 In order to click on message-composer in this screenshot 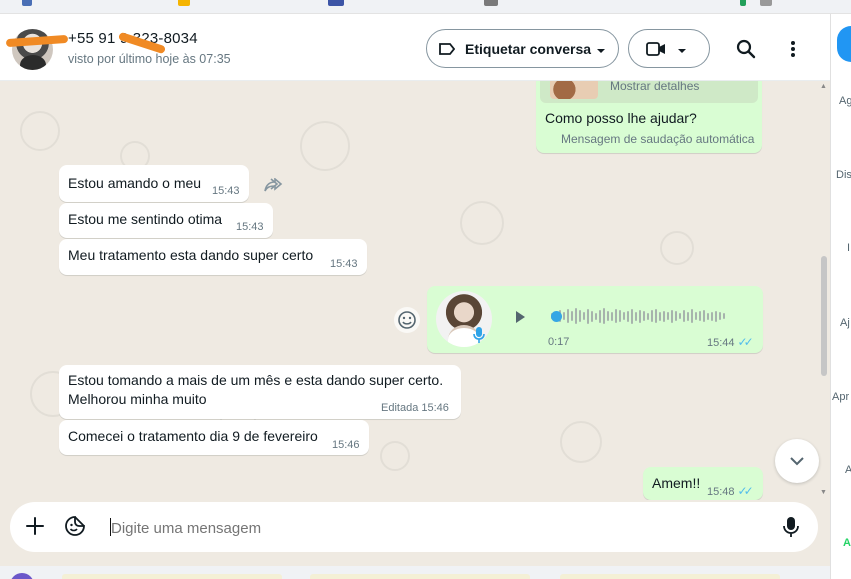, I will do `click(415, 533)`.